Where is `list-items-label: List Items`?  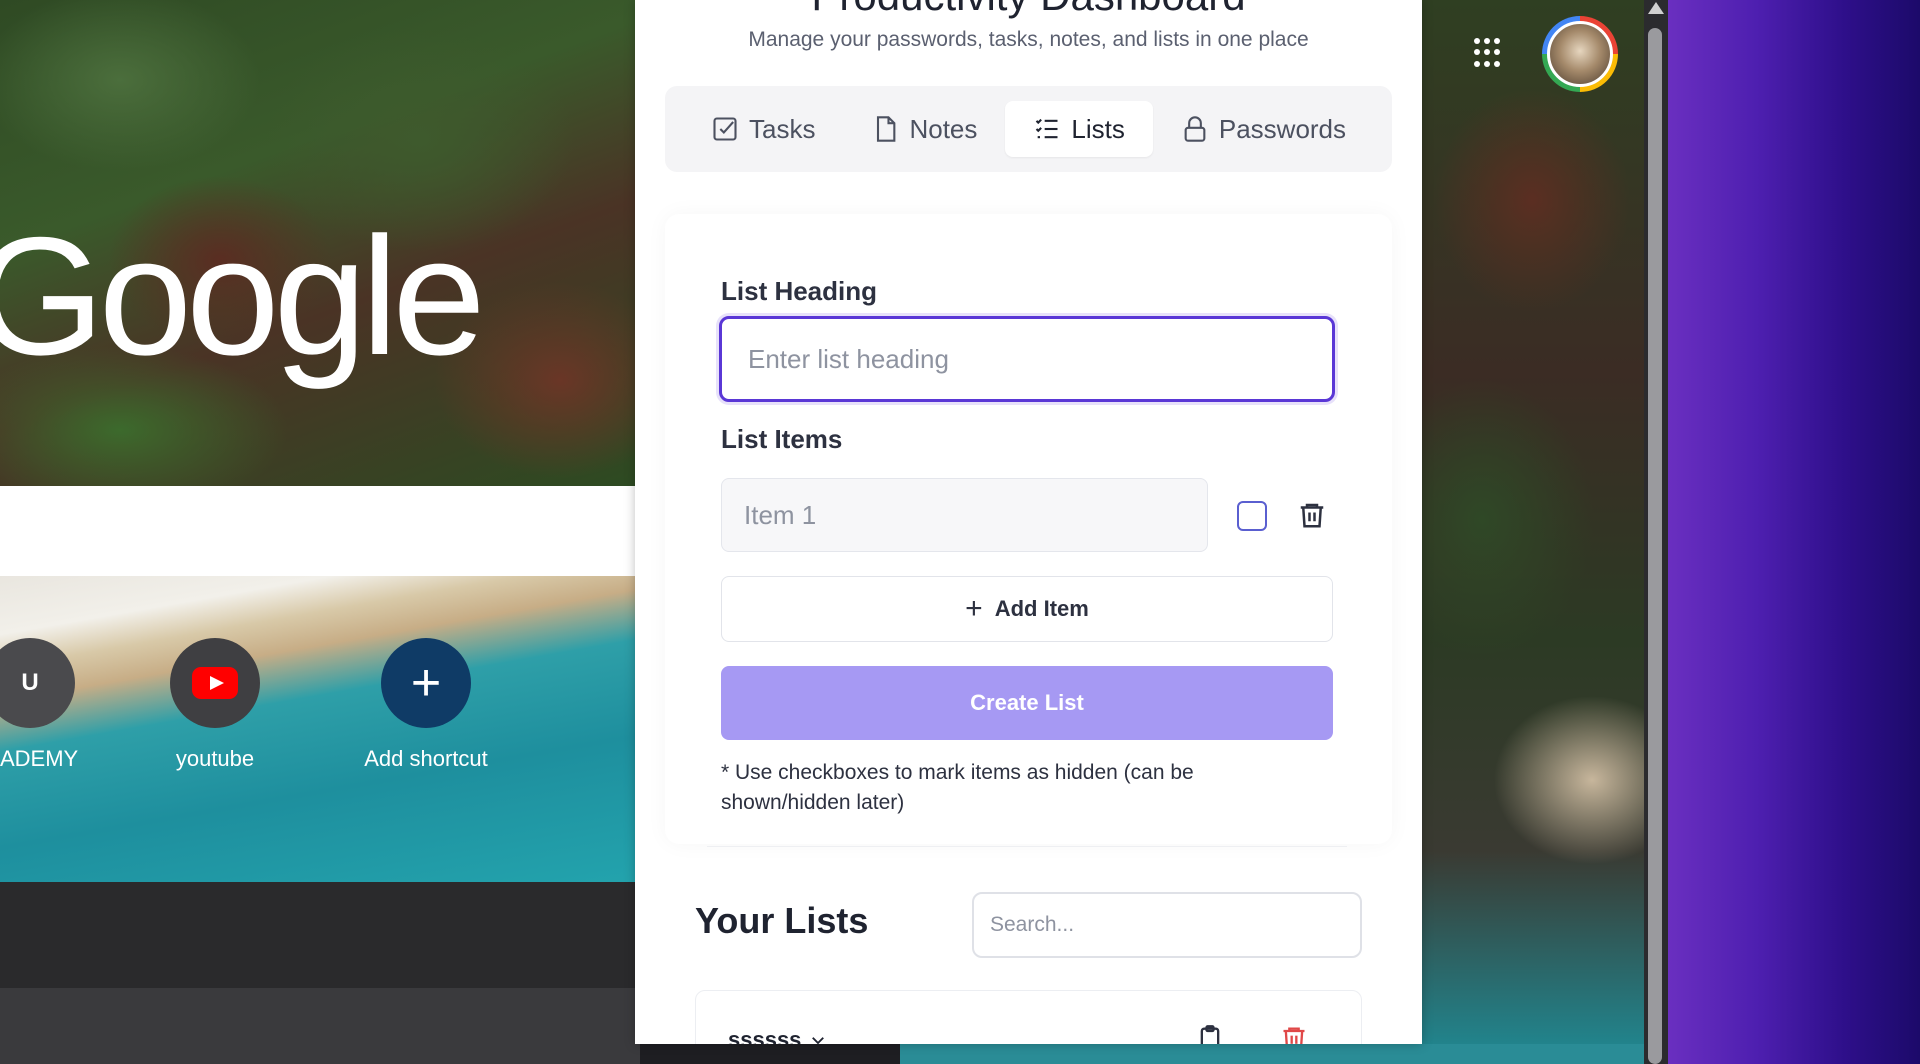 list-items-label: List Items is located at coordinates (782, 439).